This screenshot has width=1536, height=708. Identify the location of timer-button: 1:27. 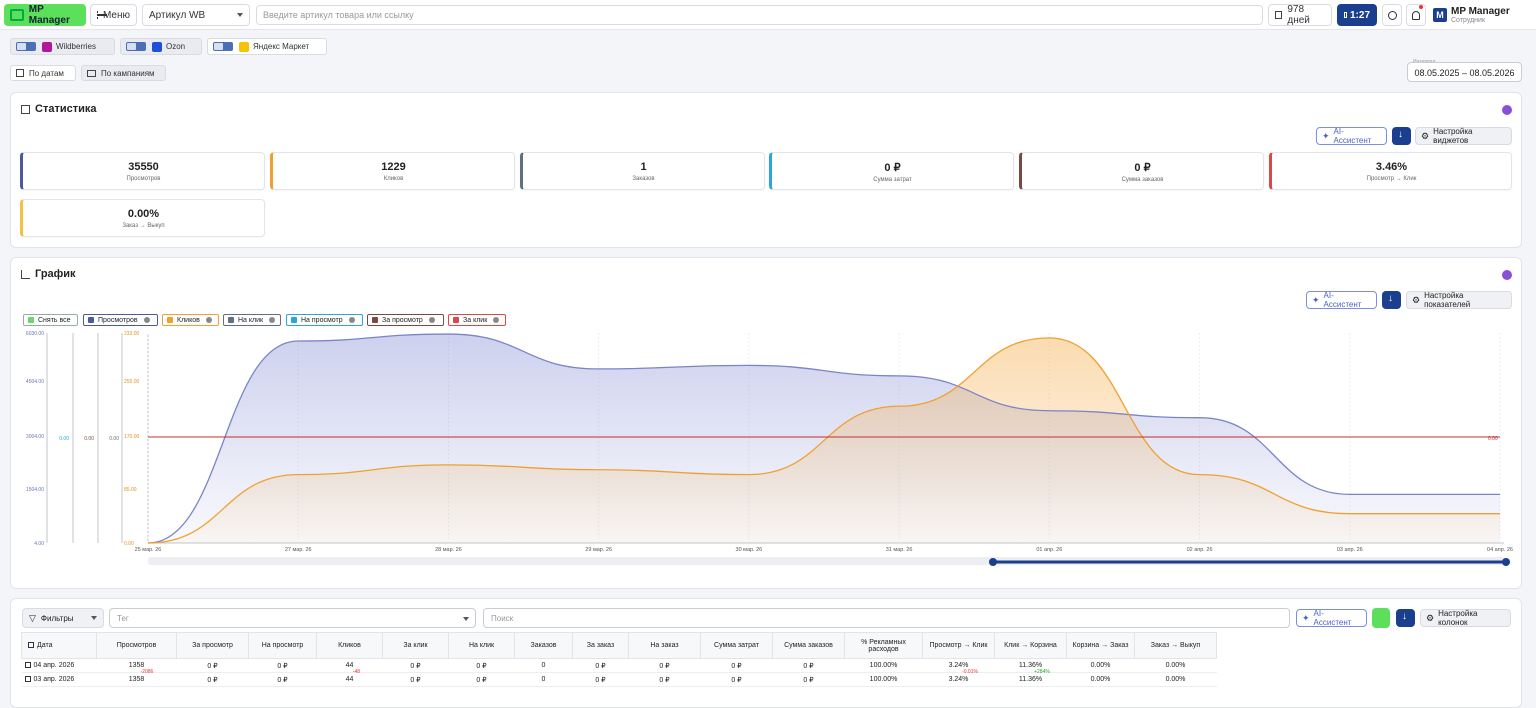
(1357, 15).